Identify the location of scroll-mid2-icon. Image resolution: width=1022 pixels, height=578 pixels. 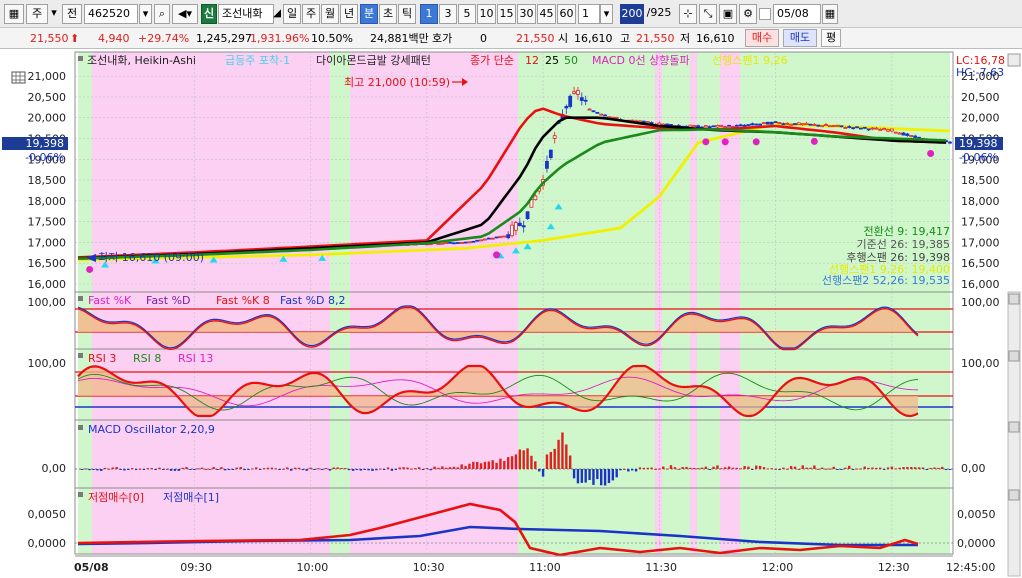
(1014, 427).